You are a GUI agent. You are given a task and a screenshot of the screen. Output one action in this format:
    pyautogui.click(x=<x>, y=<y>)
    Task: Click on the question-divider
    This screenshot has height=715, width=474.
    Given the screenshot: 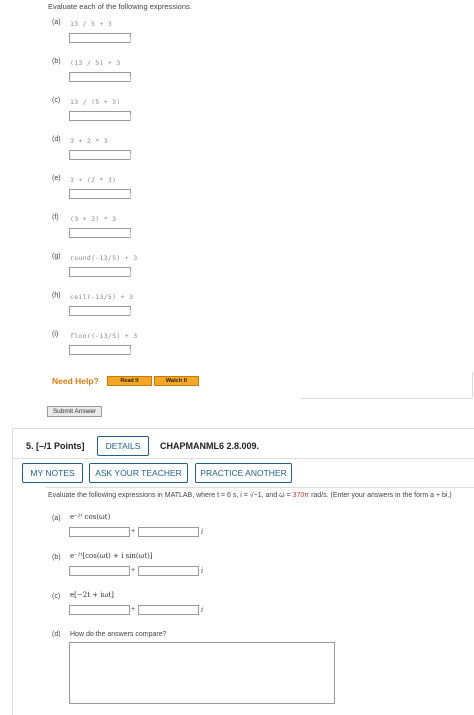 What is the action you would take?
    pyautogui.click(x=243, y=428)
    